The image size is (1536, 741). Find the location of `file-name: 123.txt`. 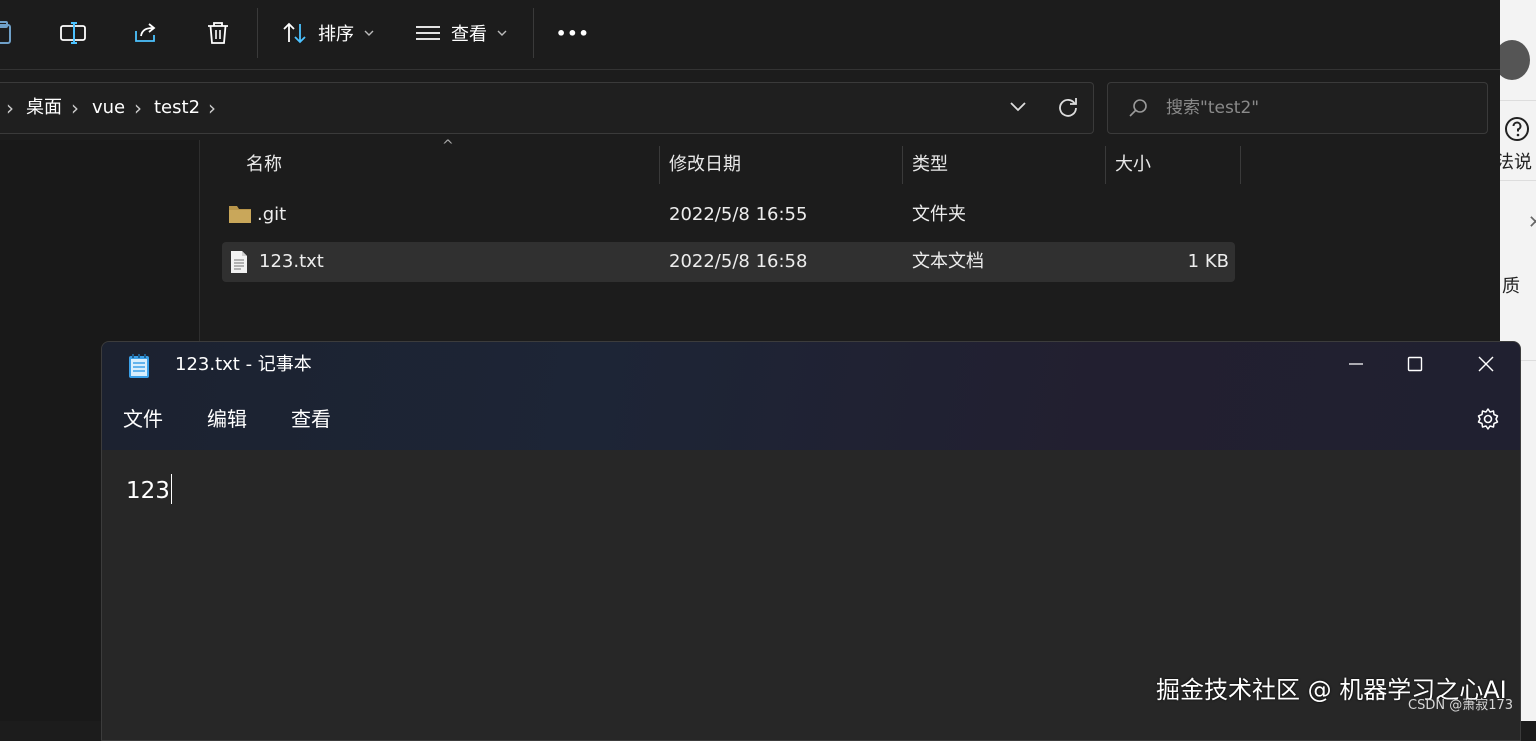

file-name: 123.txt is located at coordinates (291, 261).